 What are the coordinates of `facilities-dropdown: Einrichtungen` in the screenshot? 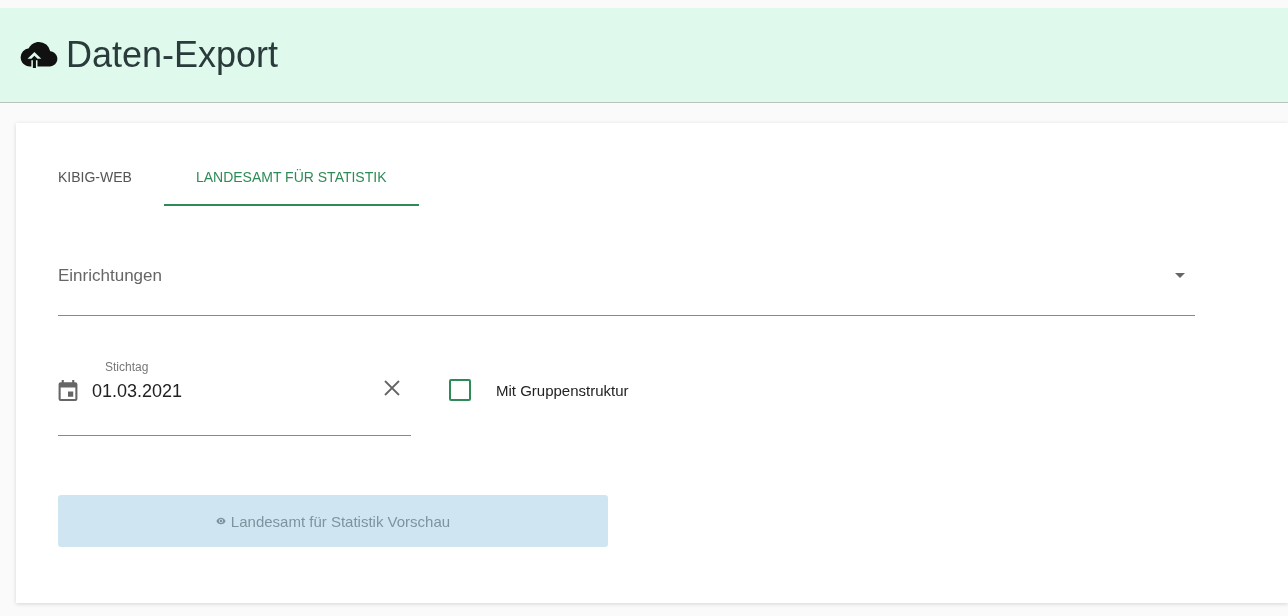 It's located at (626, 276).